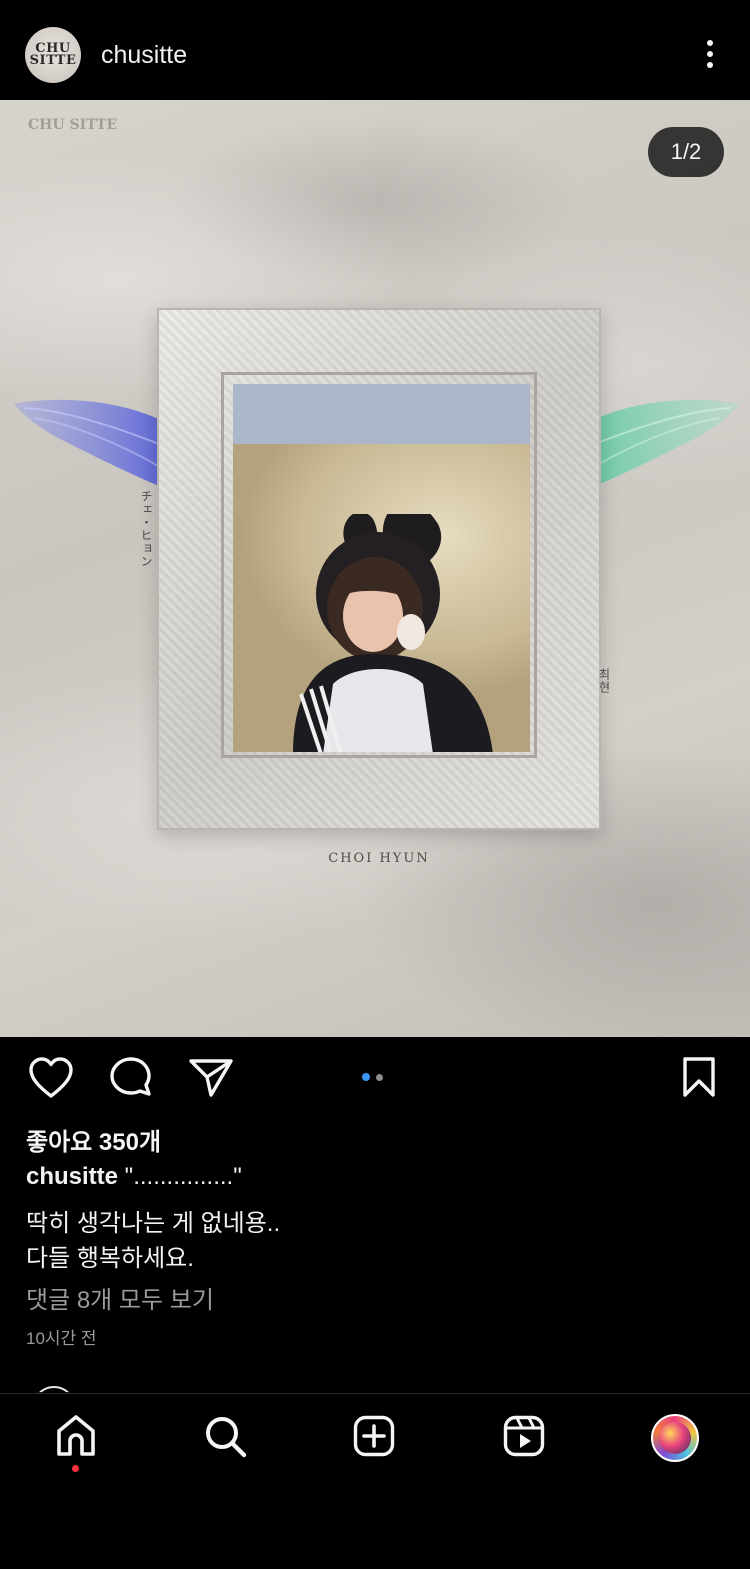 The width and height of the screenshot is (750, 1569). I want to click on blue-wing-image, so click(93, 443).